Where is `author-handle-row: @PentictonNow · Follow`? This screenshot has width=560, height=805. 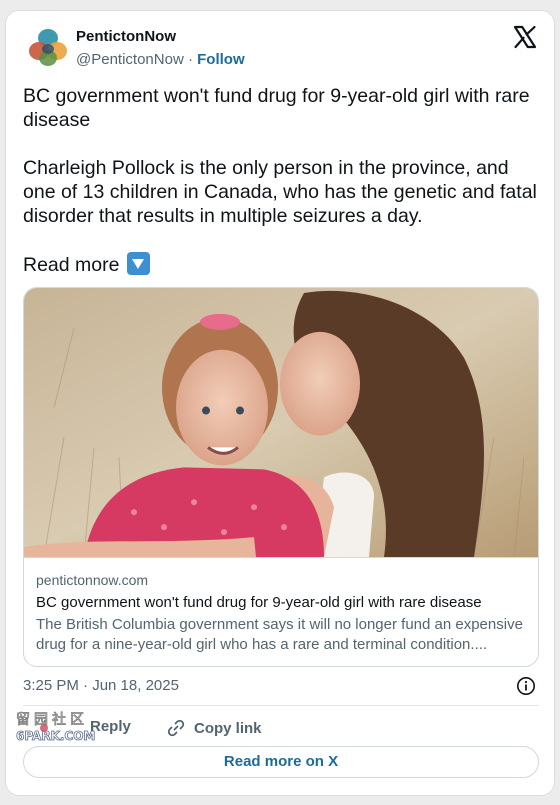
author-handle-row: @PentictonNow · Follow is located at coordinates (160, 59).